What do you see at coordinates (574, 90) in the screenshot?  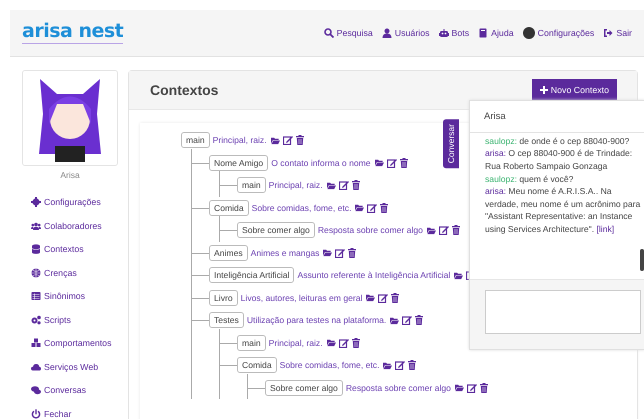 I see `new-context-button: Novo Contexto` at bounding box center [574, 90].